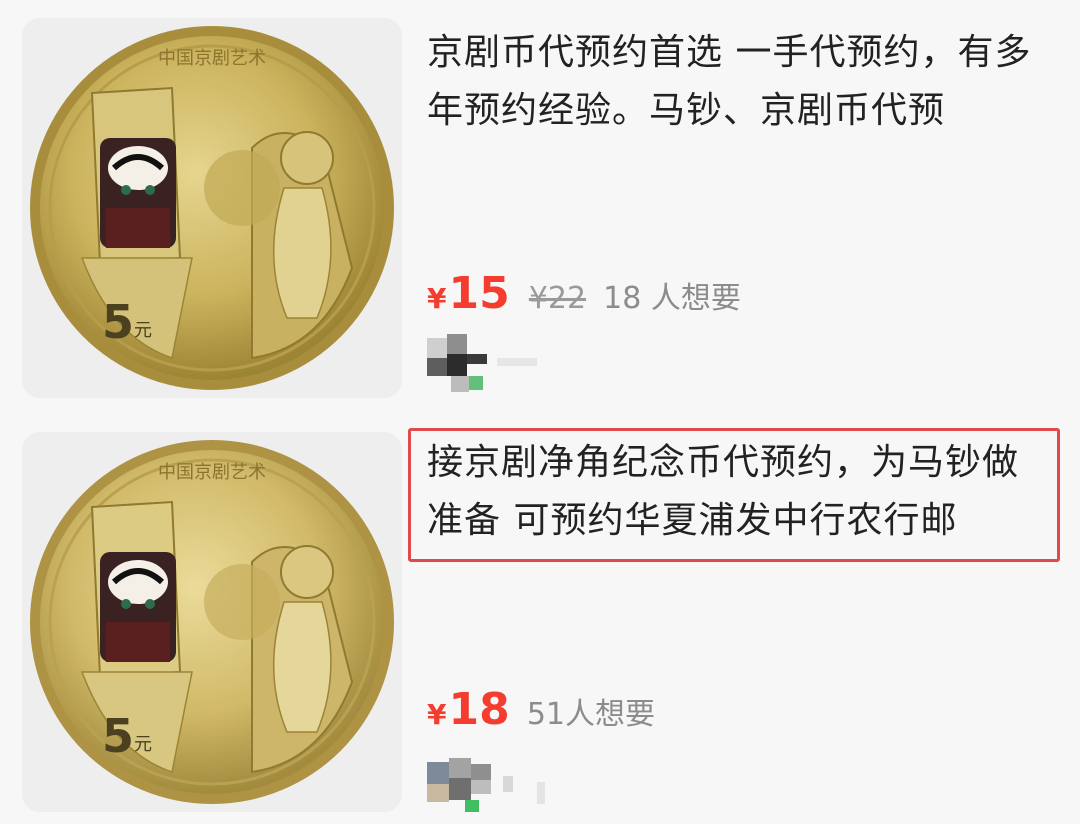 This screenshot has height=824, width=1080. What do you see at coordinates (479, 293) in the screenshot?
I see `price: 15` at bounding box center [479, 293].